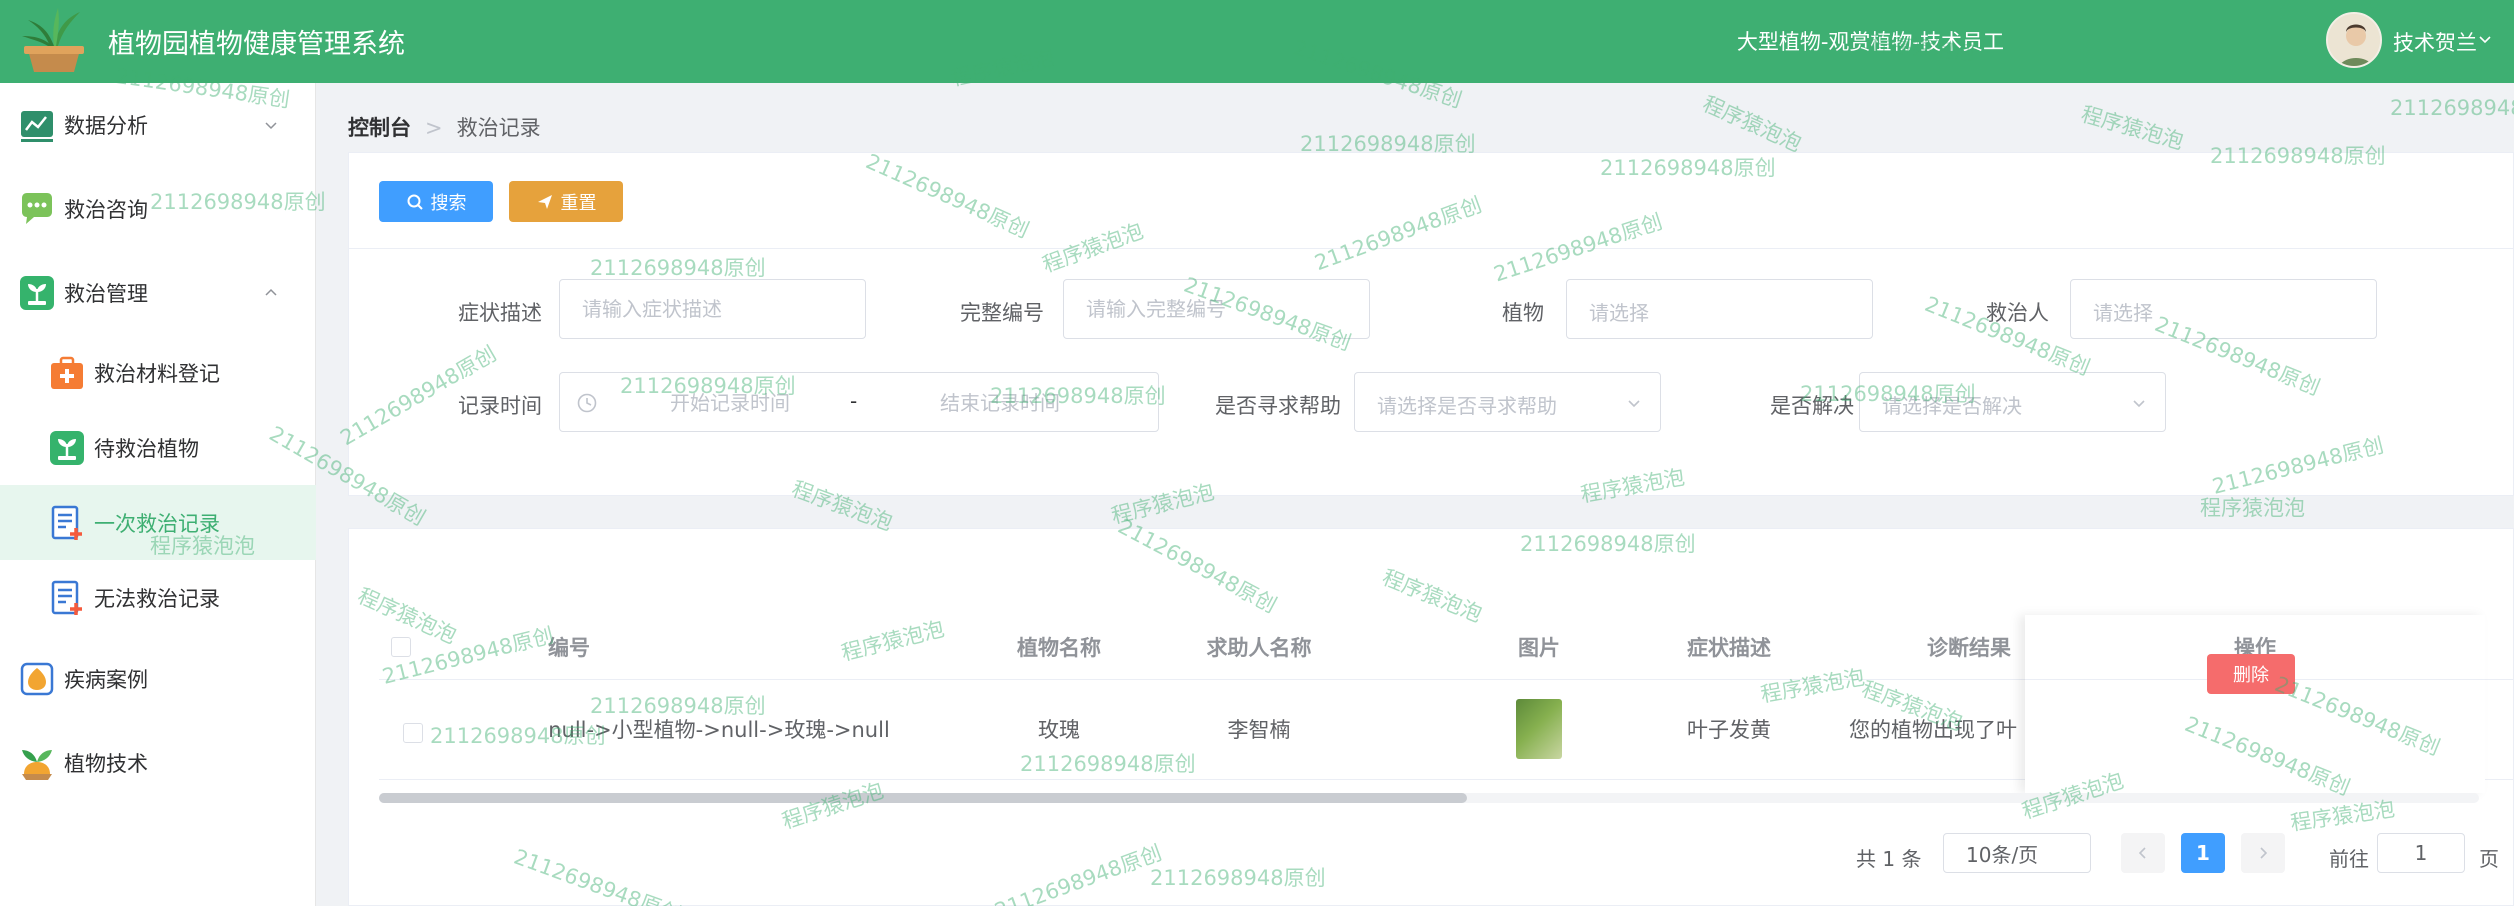 This screenshot has height=906, width=2514. Describe the element at coordinates (1059, 730) in the screenshot. I see `cell-plant-name: 玫瑰` at that location.